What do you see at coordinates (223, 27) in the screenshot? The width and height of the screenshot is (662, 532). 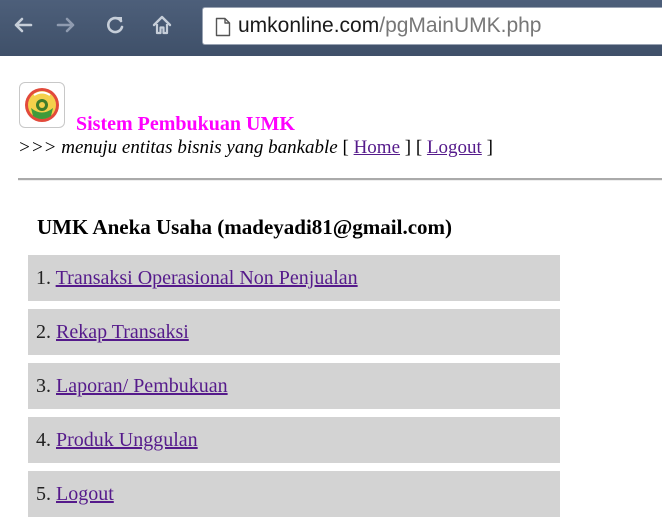 I see `page-icon` at bounding box center [223, 27].